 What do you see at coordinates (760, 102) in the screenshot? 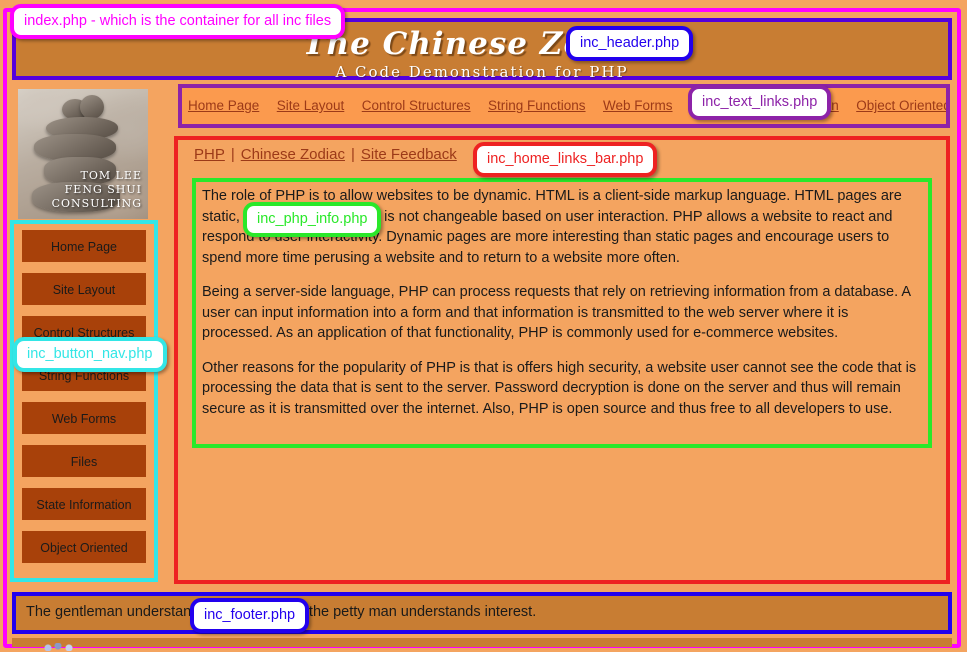
I see `annotation-inc-text-links-php: inc_text_links.php` at bounding box center [760, 102].